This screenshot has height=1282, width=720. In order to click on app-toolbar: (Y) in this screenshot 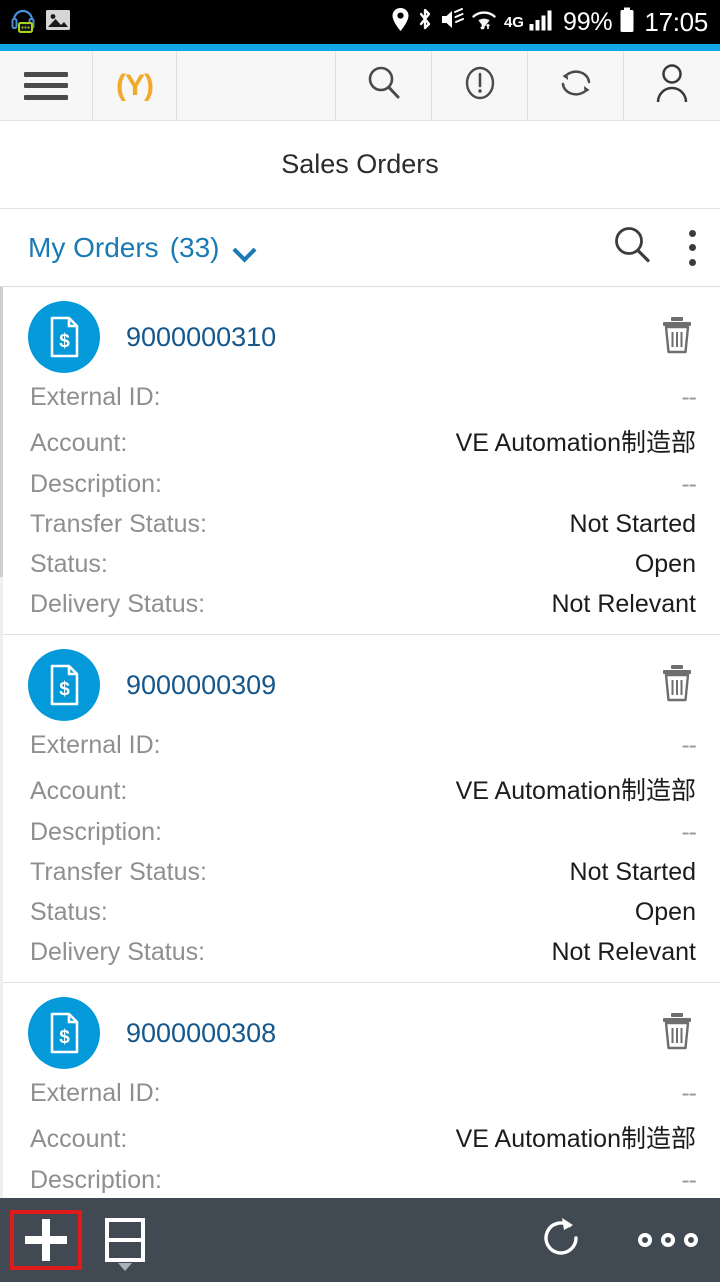, I will do `click(360, 86)`.